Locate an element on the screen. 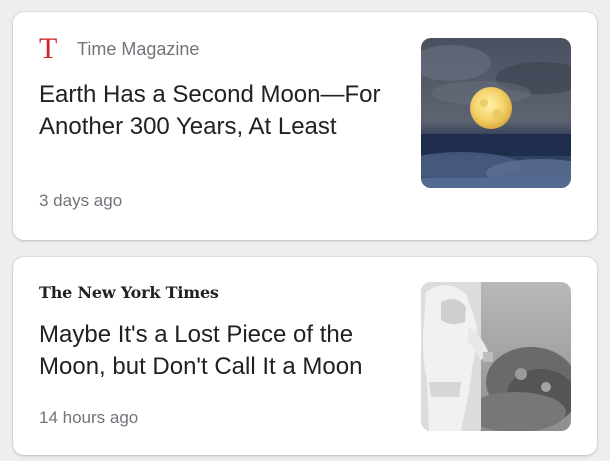 This screenshot has height=461, width=610. source-row: T Time Magazine is located at coordinates (119, 49).